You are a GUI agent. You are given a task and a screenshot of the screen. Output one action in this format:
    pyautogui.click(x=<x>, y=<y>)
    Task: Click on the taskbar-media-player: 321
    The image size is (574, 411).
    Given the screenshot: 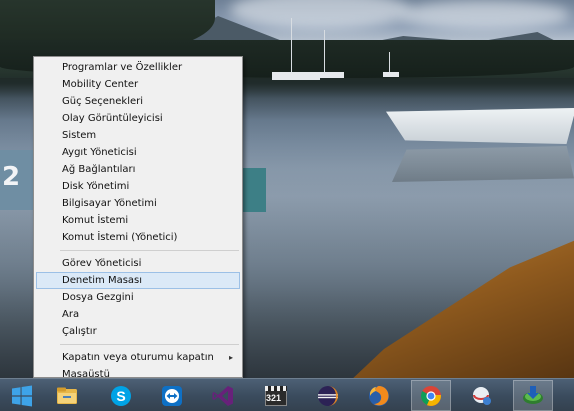 What is the action you would take?
    pyautogui.click(x=276, y=395)
    